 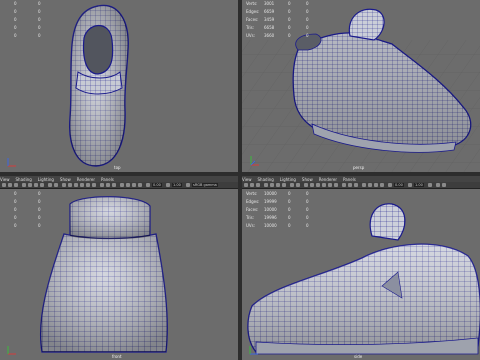 I want to click on camera-label-top: top, so click(x=117, y=167).